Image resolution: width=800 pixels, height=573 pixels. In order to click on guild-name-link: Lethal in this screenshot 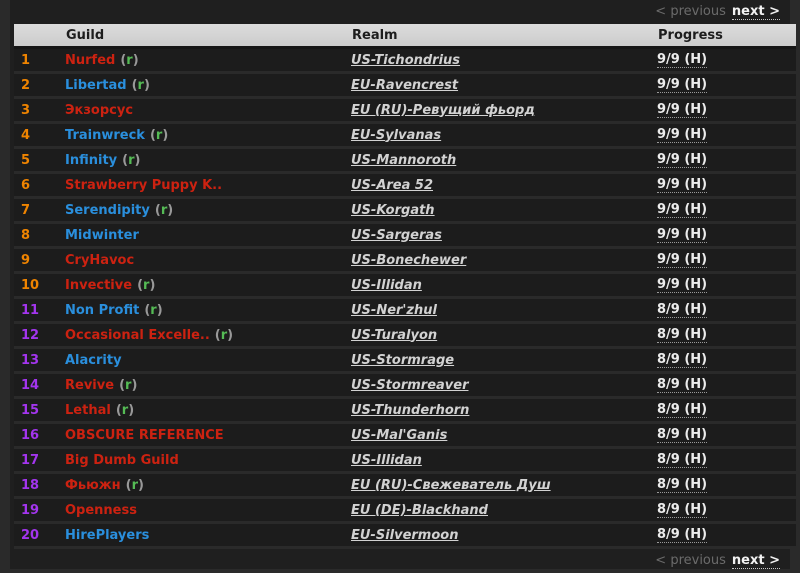, I will do `click(88, 410)`.